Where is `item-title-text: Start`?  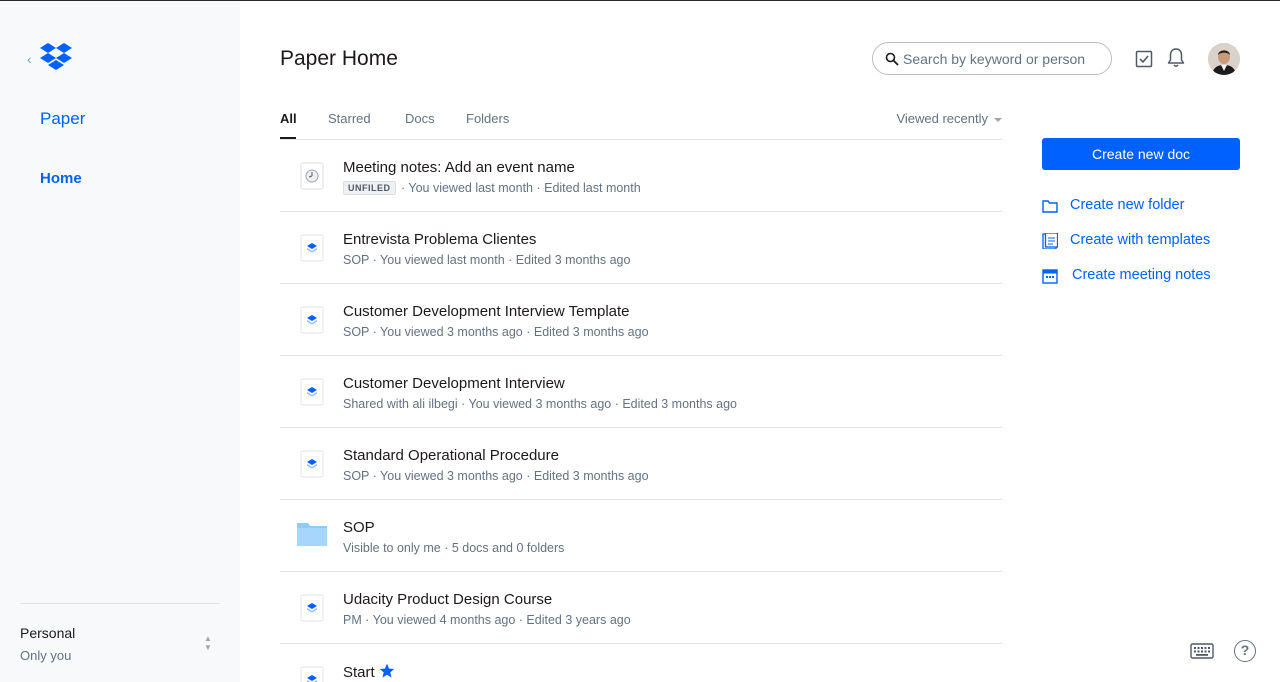
item-title-text: Start is located at coordinates (359, 672).